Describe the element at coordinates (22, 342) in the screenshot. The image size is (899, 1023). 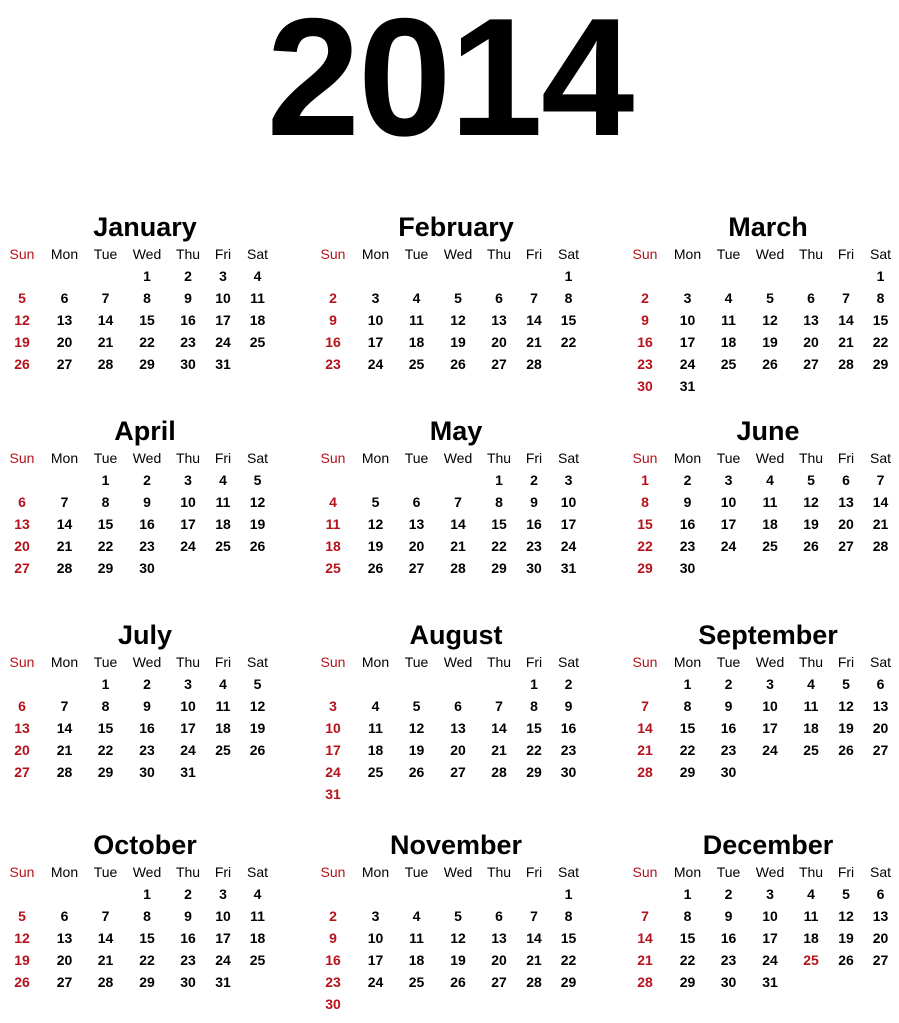
I see `day-sunday: 19` at that location.